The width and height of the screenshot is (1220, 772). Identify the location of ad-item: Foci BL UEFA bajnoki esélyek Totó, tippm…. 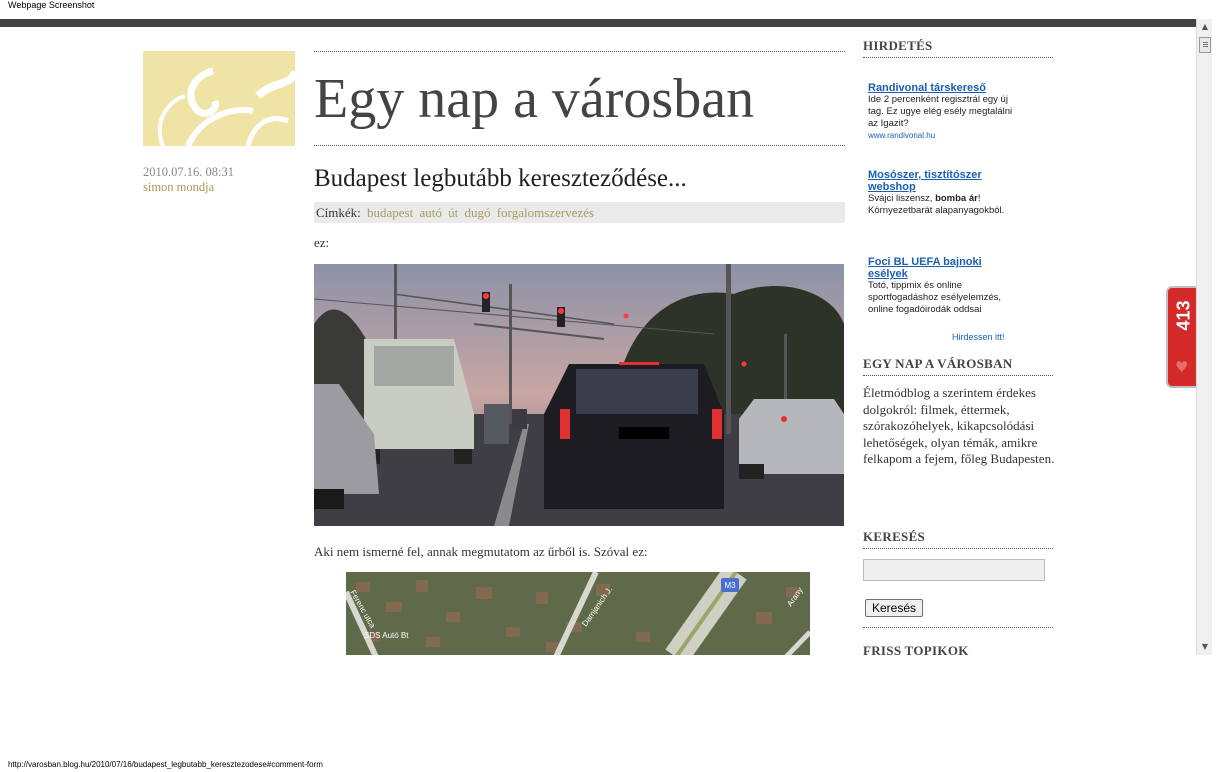
(940, 286).